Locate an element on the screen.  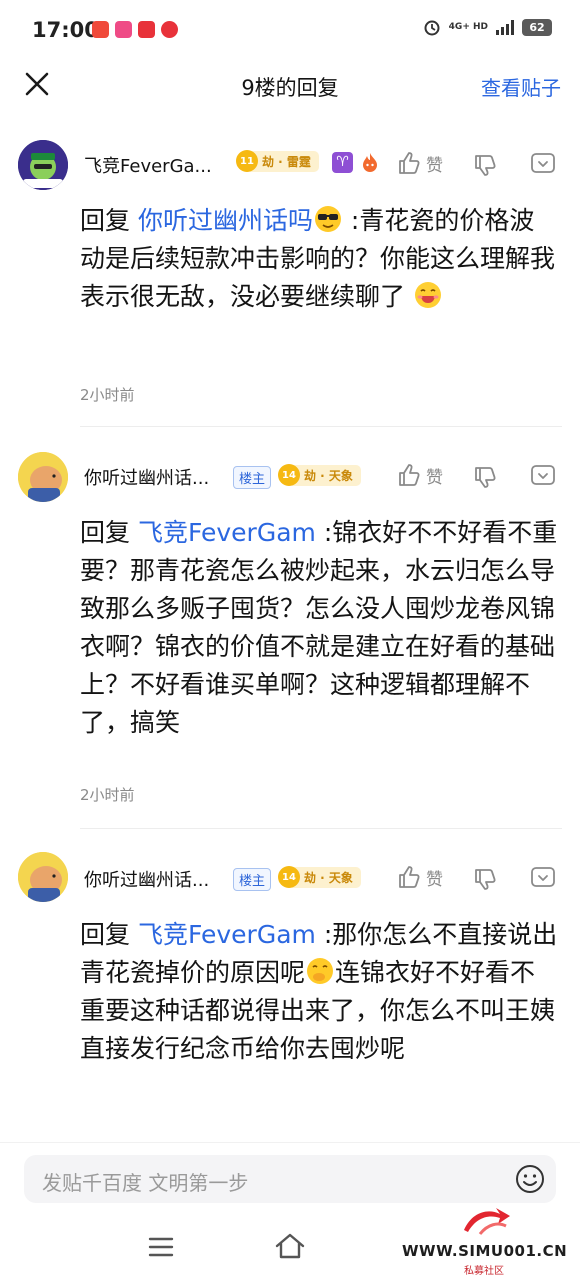
emoji-picker-icon is located at coordinates (530, 1179).